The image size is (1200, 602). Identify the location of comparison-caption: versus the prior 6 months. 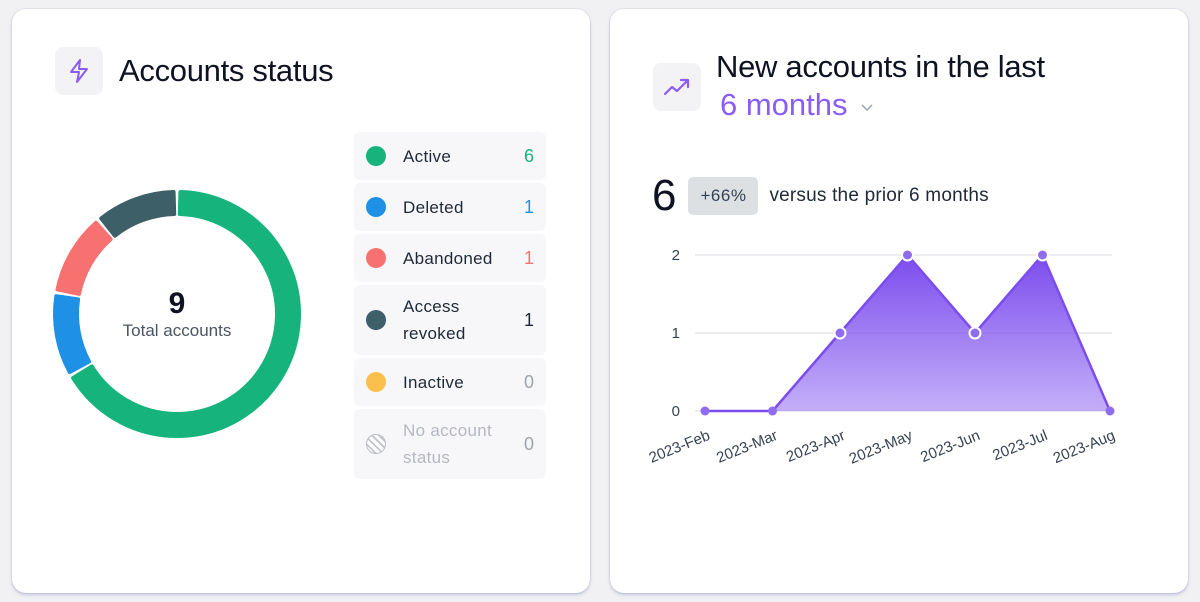
(879, 195).